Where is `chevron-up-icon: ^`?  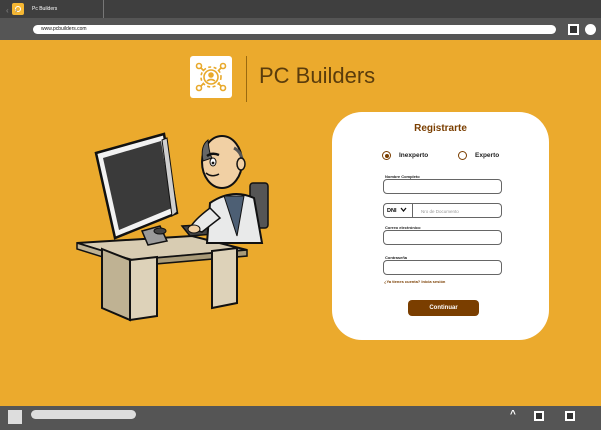
chevron-up-icon: ^ is located at coordinates (513, 414).